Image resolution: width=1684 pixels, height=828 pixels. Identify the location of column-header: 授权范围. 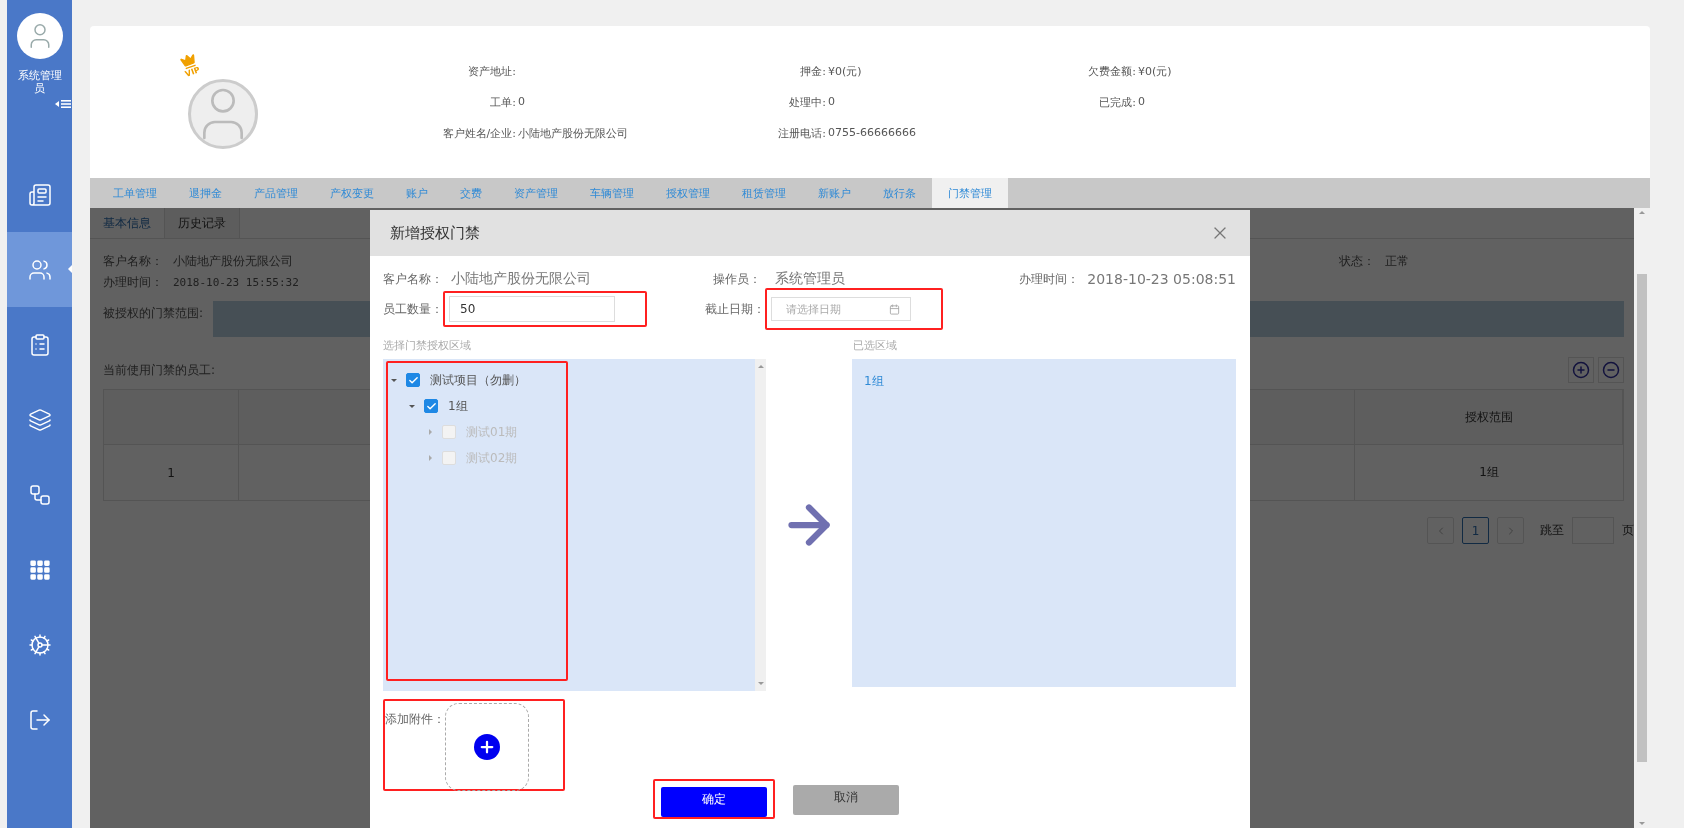
(1489, 417).